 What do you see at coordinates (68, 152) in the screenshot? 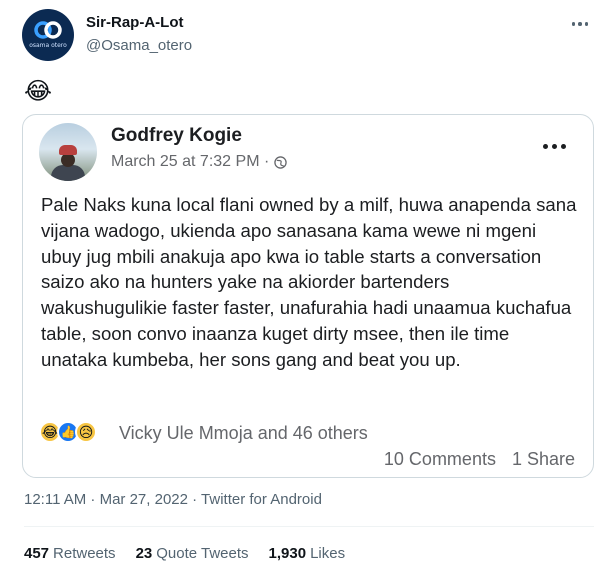
I see `fb-avatar` at bounding box center [68, 152].